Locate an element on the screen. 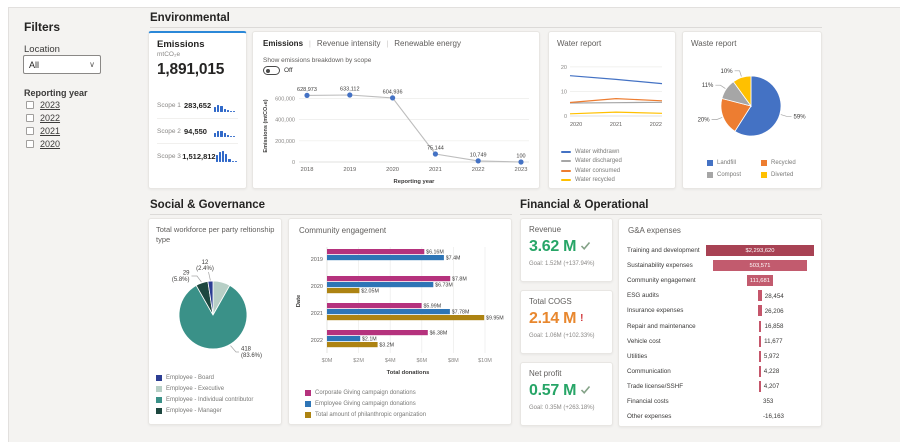 Image resolution: width=900 pixels, height=442 pixels. sparkline-bars is located at coordinates (226, 156).